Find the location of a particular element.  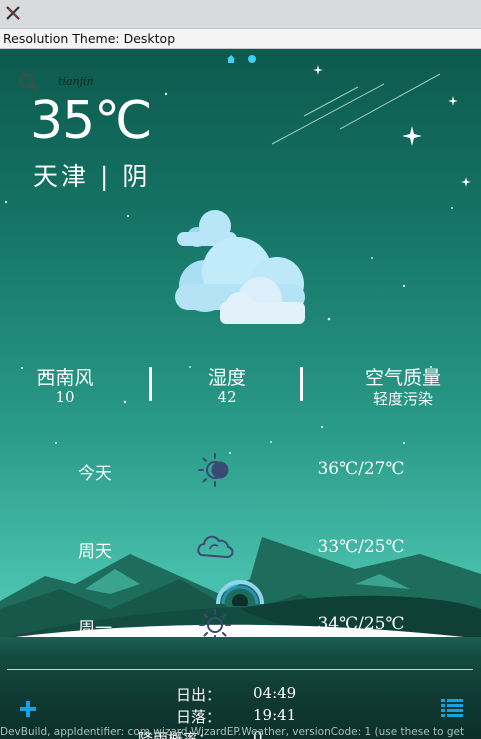

forecast-temps: 36℃/27℃ is located at coordinates (361, 469).